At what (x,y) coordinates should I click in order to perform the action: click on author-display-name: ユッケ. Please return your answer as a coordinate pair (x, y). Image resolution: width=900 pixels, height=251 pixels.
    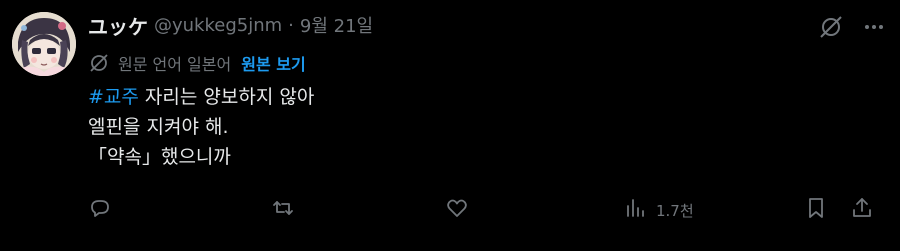
    Looking at the image, I should click on (118, 25).